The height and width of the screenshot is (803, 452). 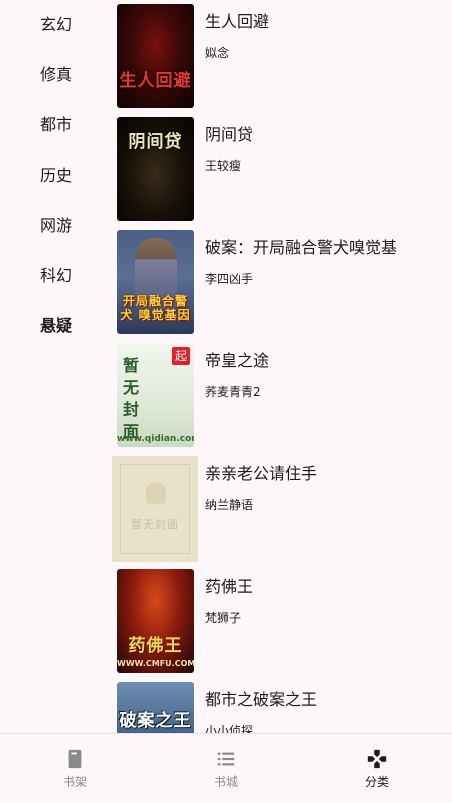 What do you see at coordinates (261, 473) in the screenshot?
I see `book-title: 亲亲老公请住手` at bounding box center [261, 473].